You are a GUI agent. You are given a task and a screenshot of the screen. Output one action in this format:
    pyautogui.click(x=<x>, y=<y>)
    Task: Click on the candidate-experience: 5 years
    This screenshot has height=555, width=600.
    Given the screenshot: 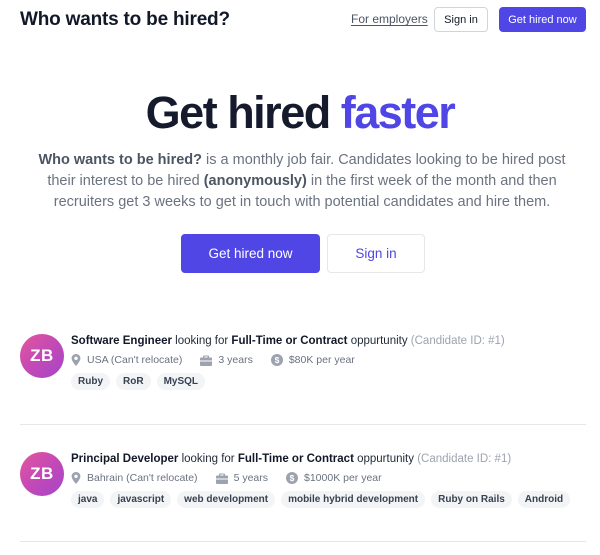 What is the action you would take?
    pyautogui.click(x=241, y=478)
    